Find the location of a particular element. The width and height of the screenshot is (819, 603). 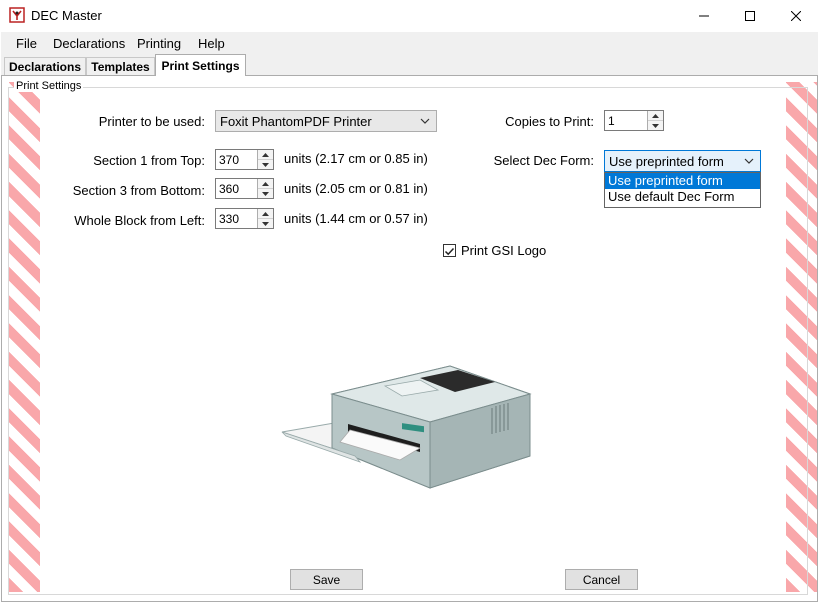

printer-illustration is located at coordinates (406, 427).